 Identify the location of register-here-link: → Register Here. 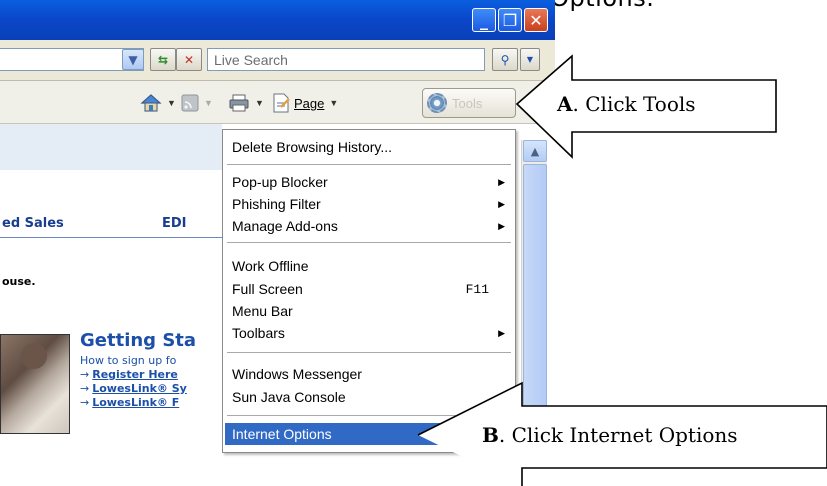
(129, 374).